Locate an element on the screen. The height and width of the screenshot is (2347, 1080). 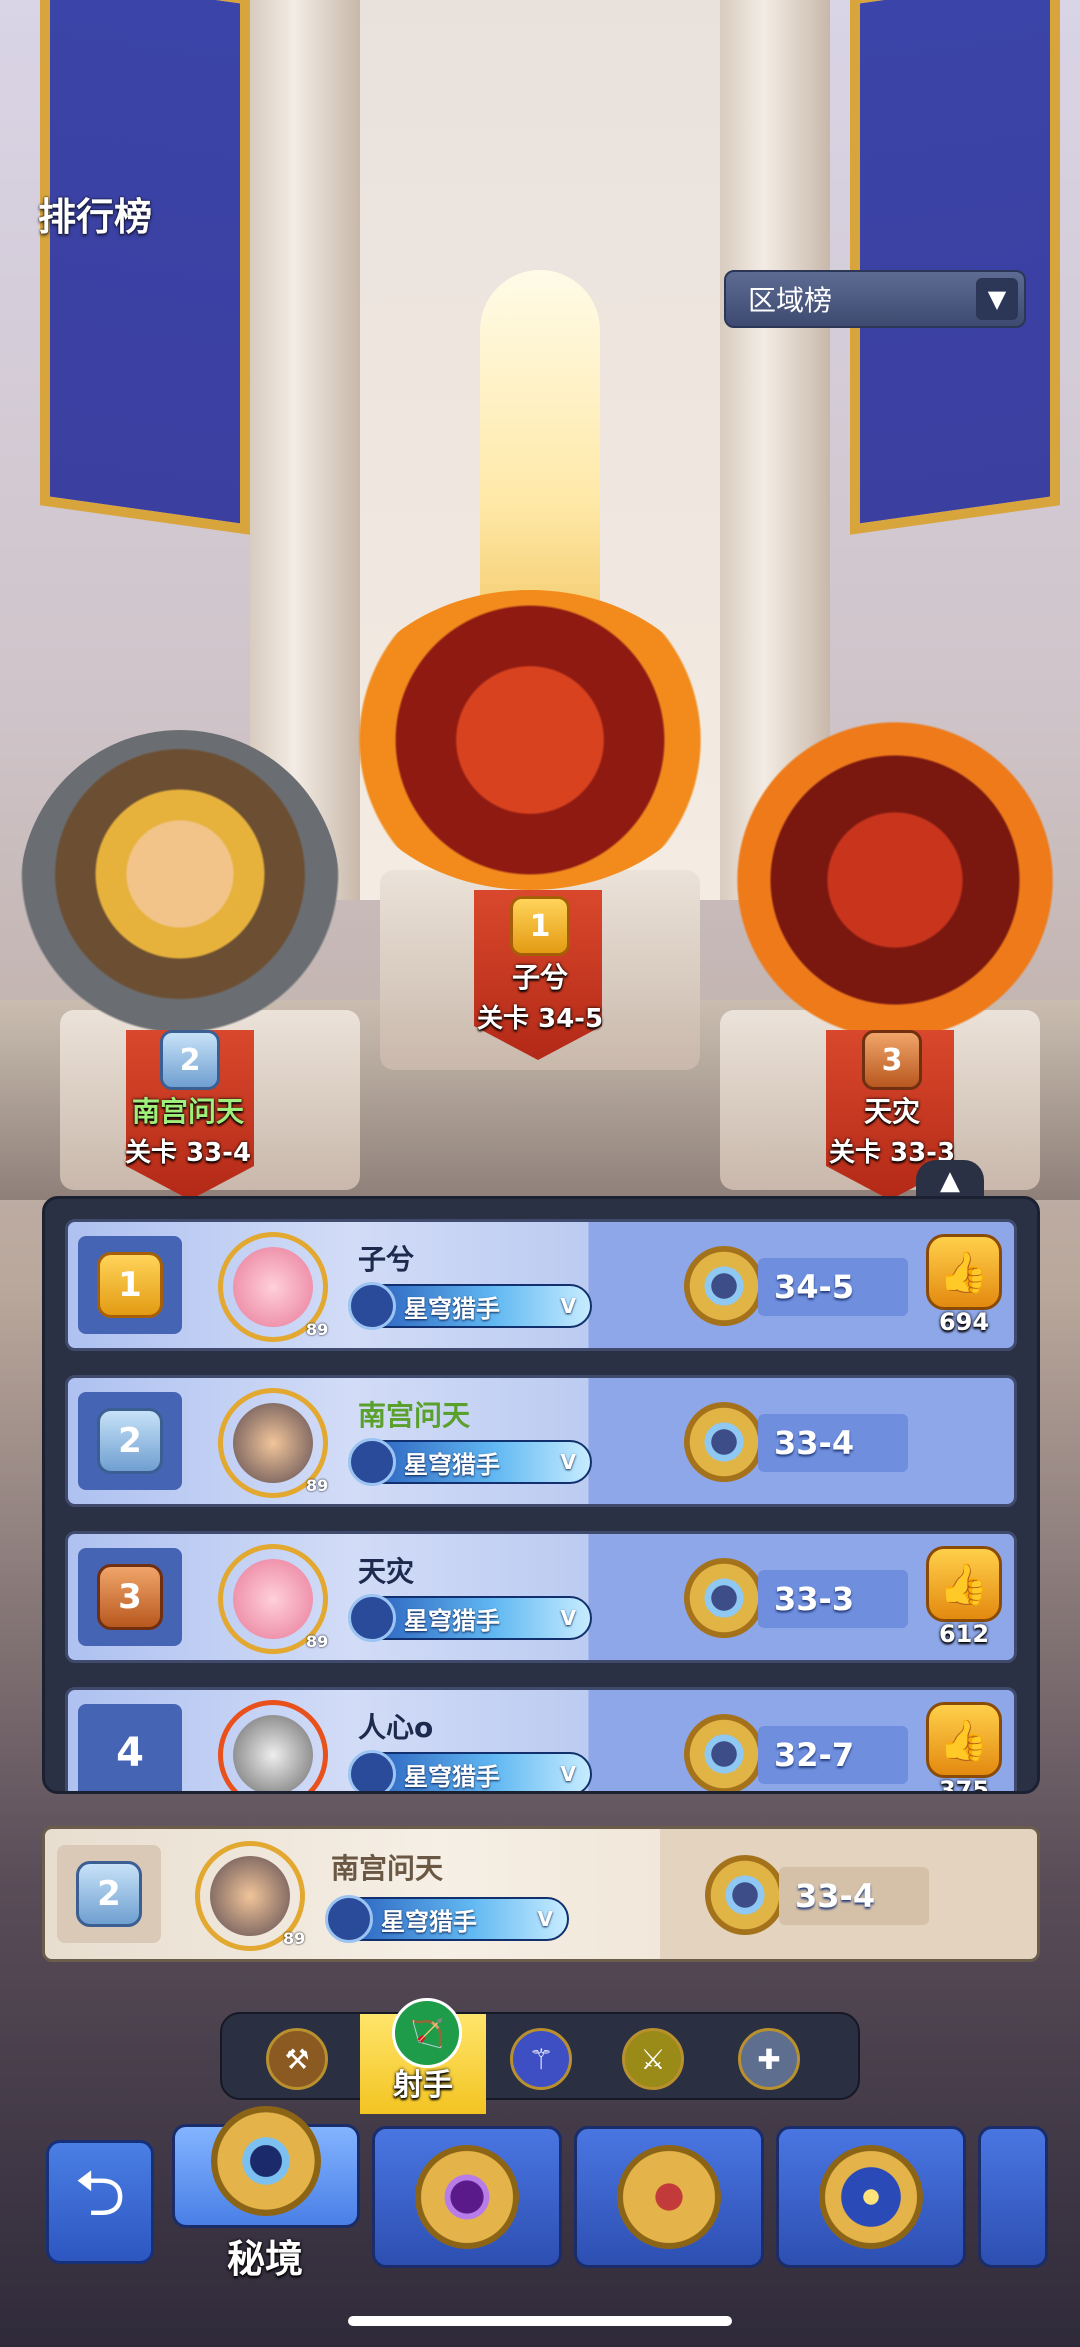
podium-3-stage: 关卡 33-3 is located at coordinates (892, 1153).